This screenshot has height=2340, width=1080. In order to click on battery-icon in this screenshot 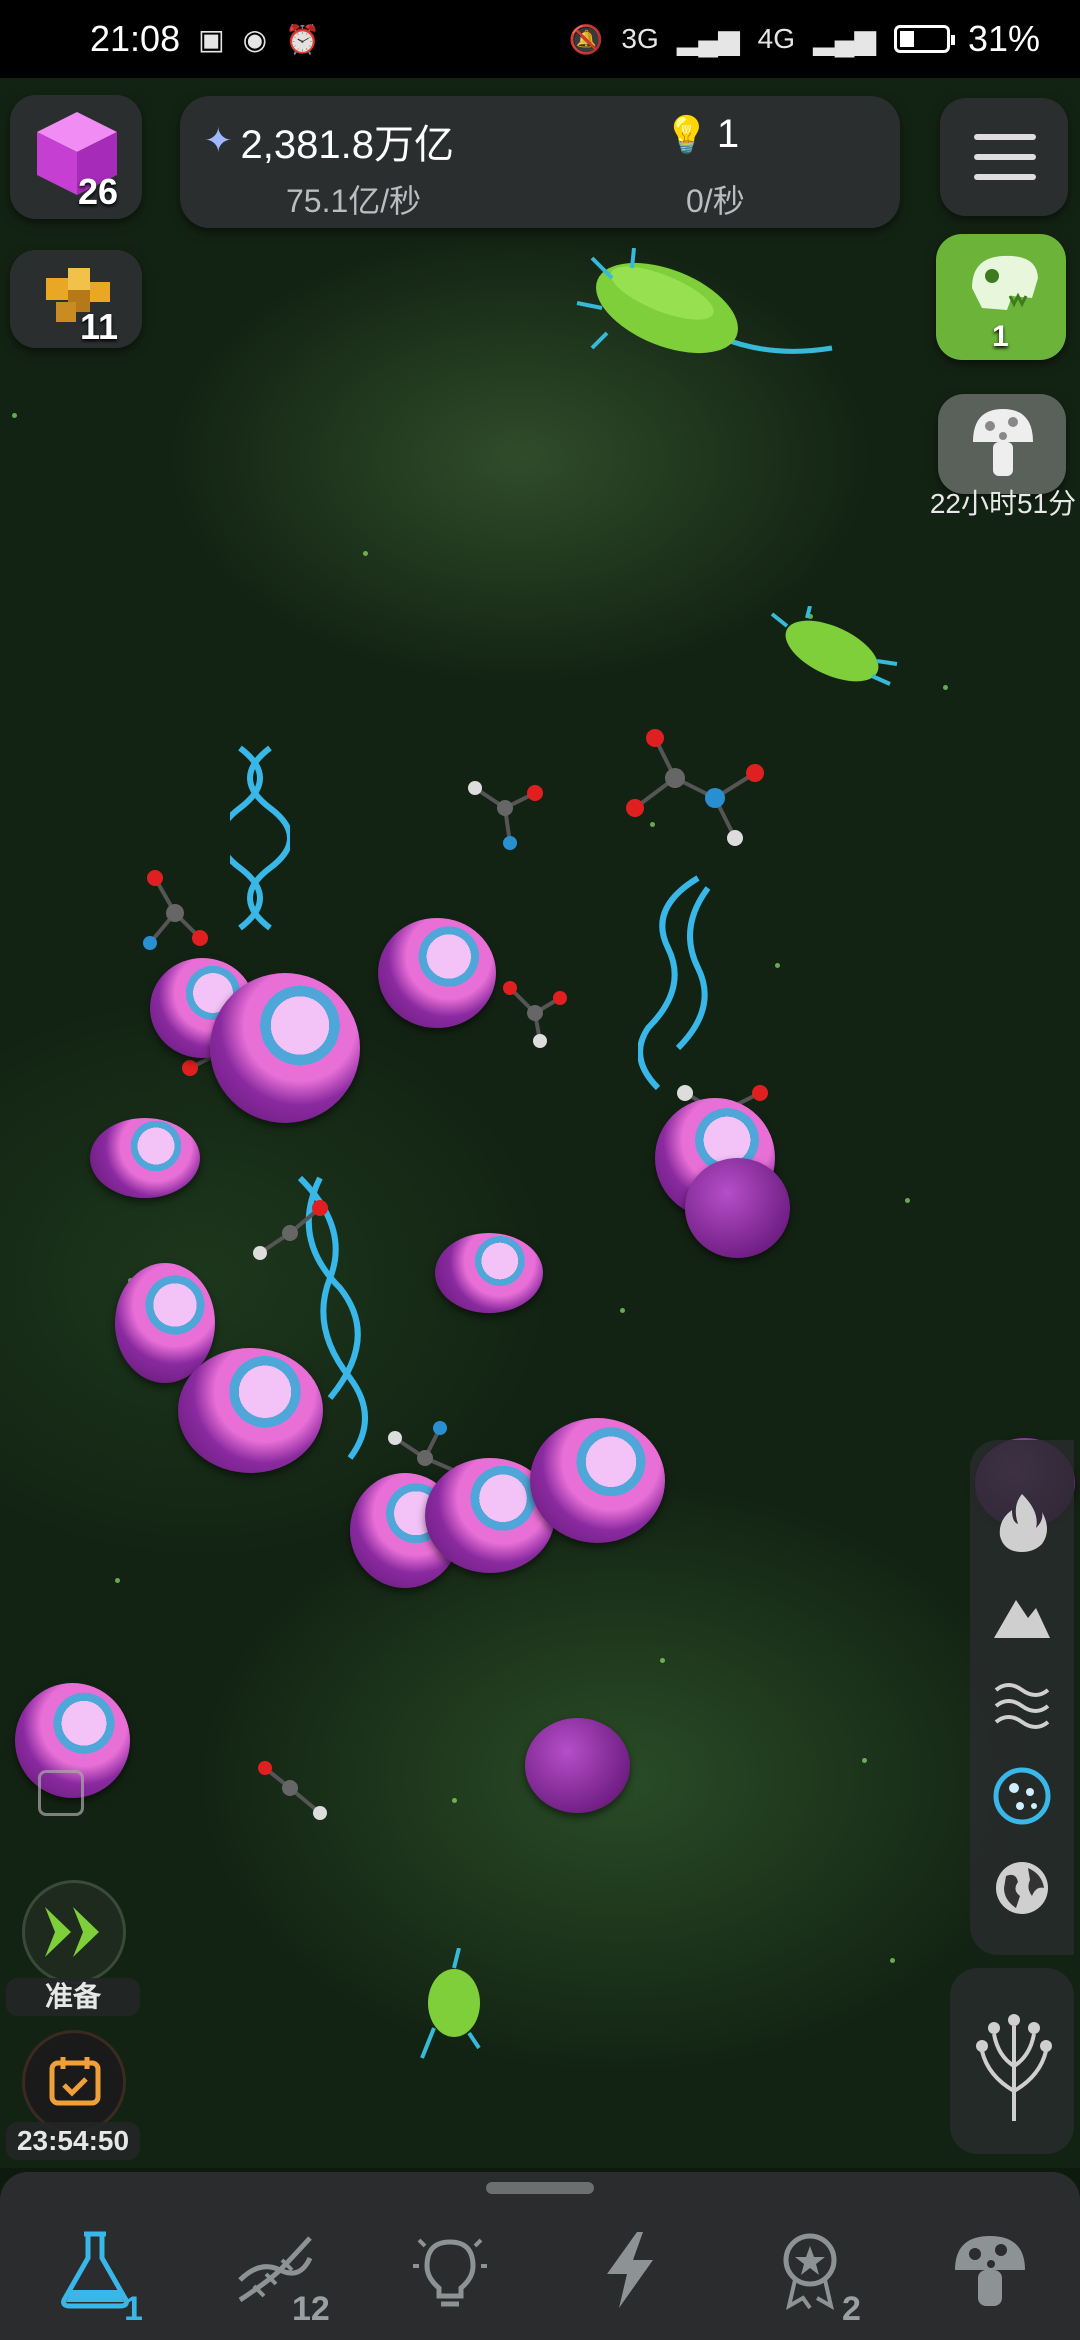, I will do `click(924, 39)`.